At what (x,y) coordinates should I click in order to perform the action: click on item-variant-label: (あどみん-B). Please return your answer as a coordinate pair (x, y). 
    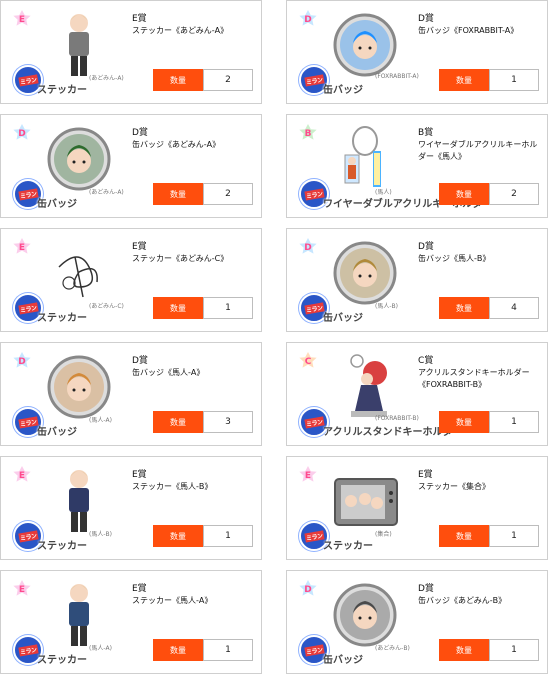
    Looking at the image, I should click on (392, 648).